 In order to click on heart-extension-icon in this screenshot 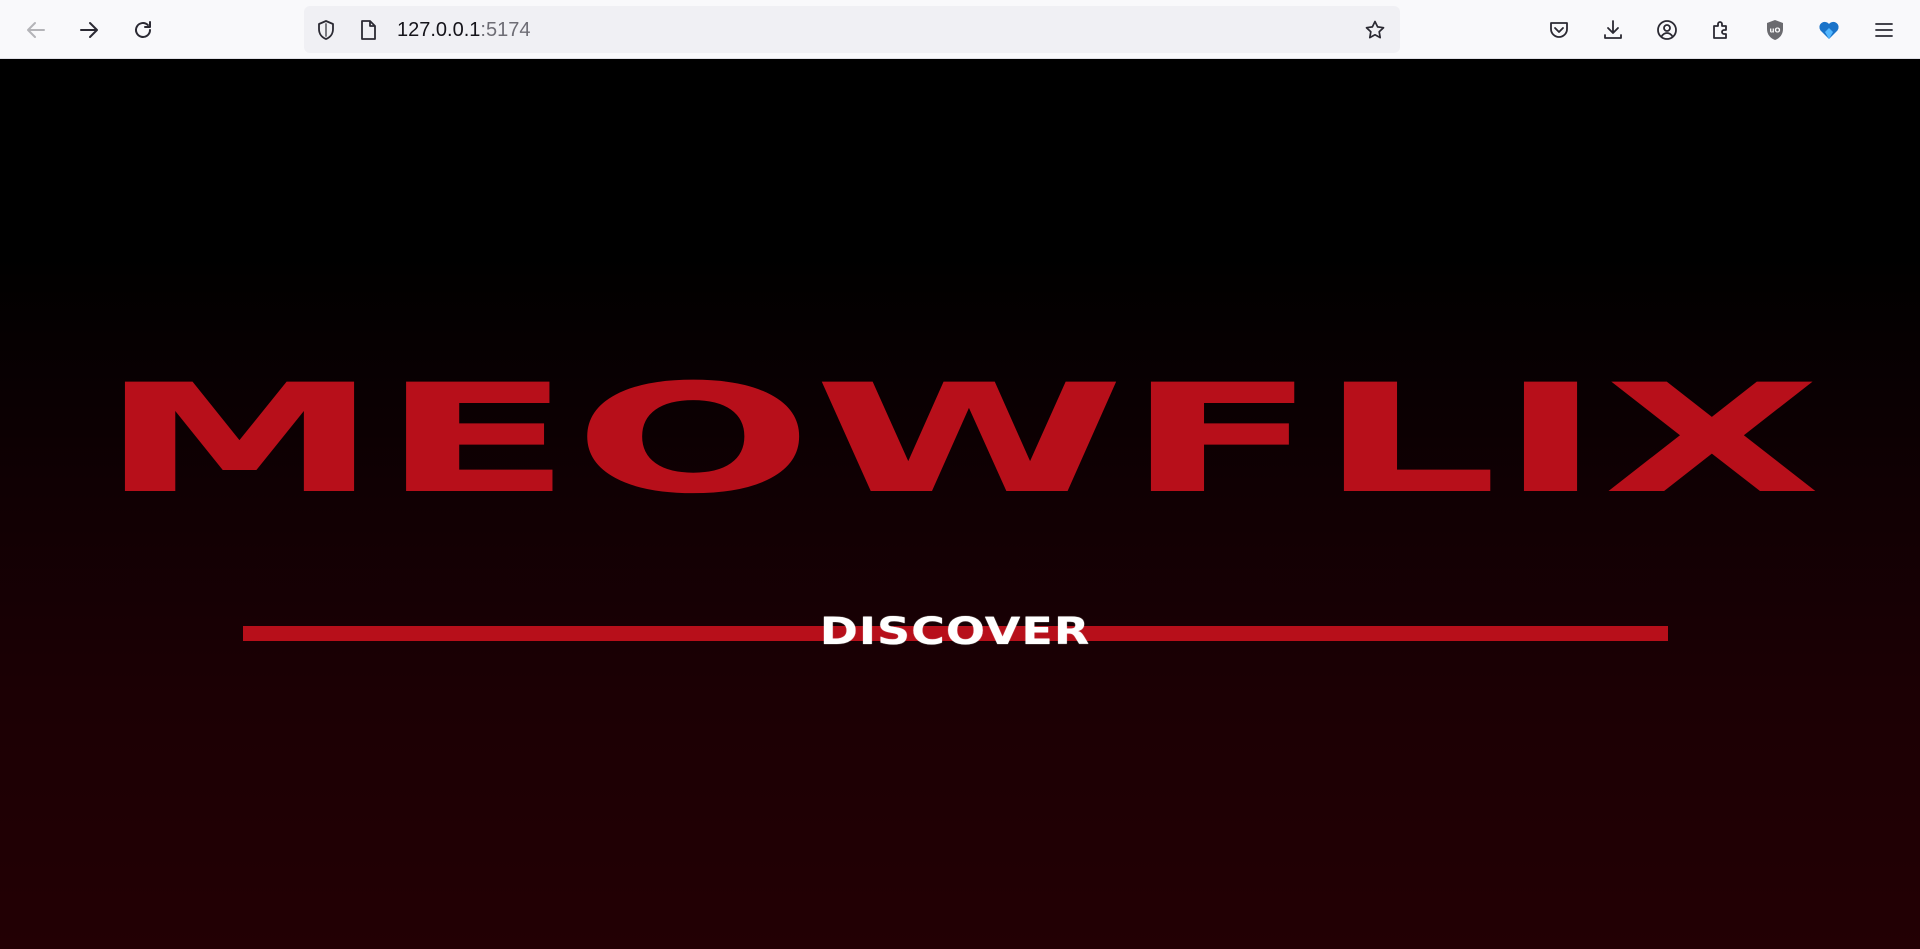, I will do `click(1829, 30)`.